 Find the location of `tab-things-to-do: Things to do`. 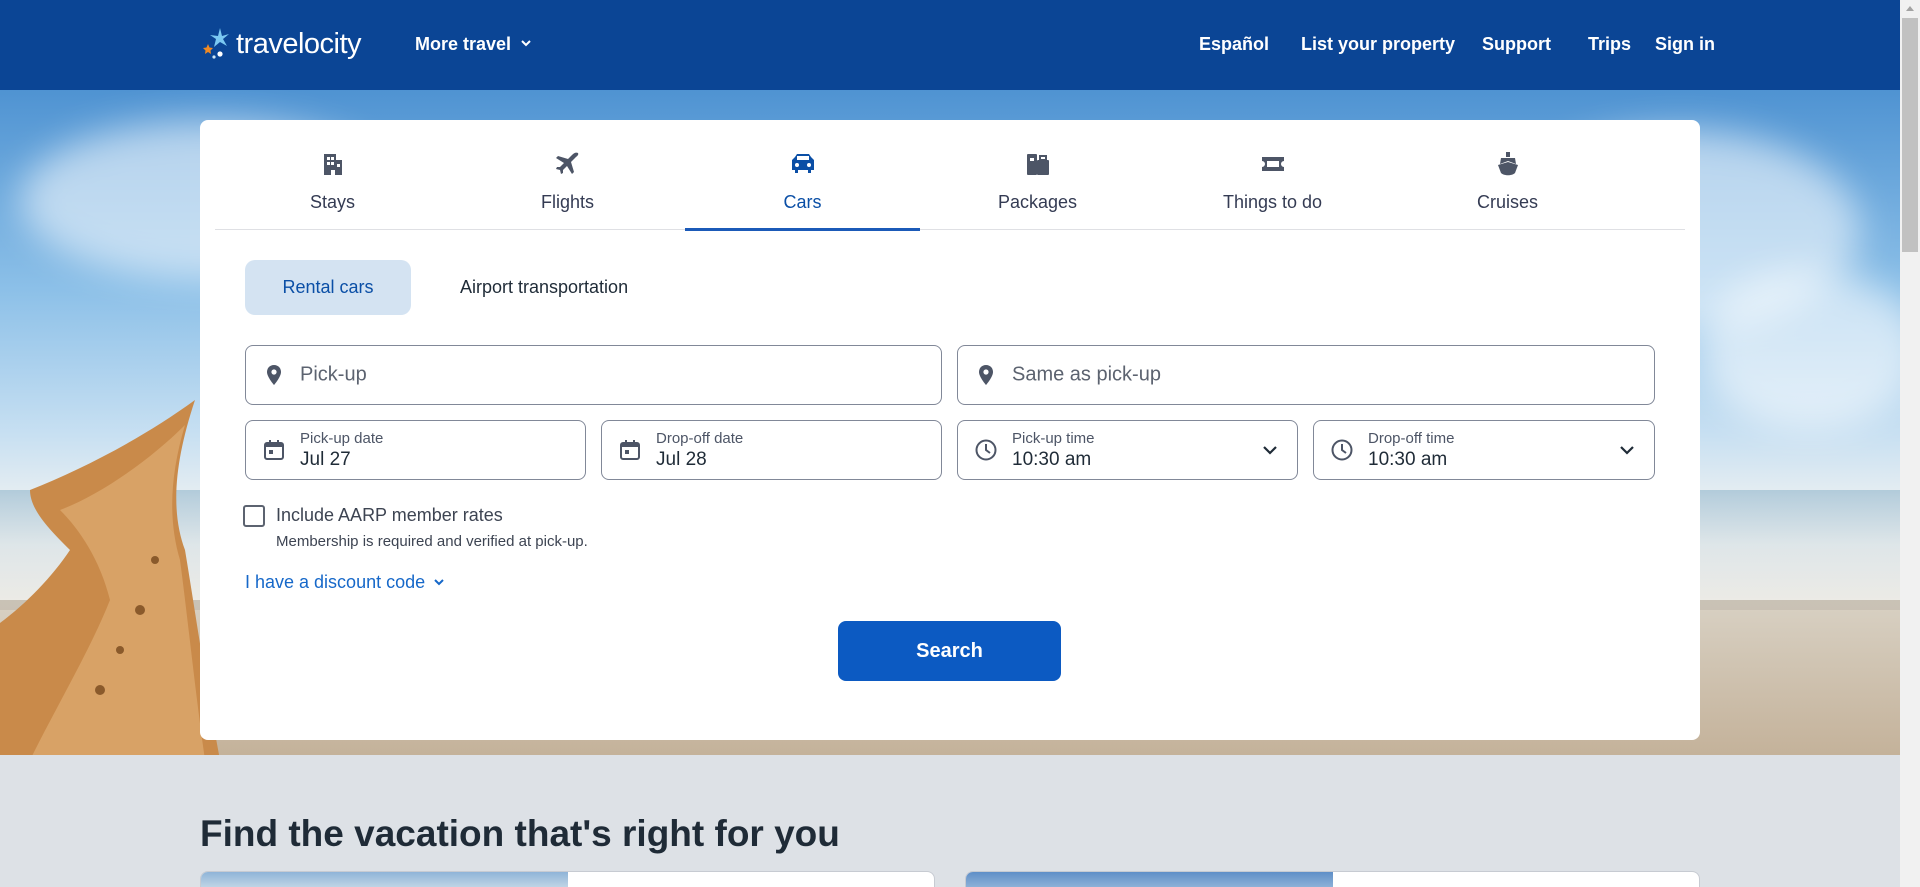

tab-things-to-do: Things to do is located at coordinates (1272, 175).